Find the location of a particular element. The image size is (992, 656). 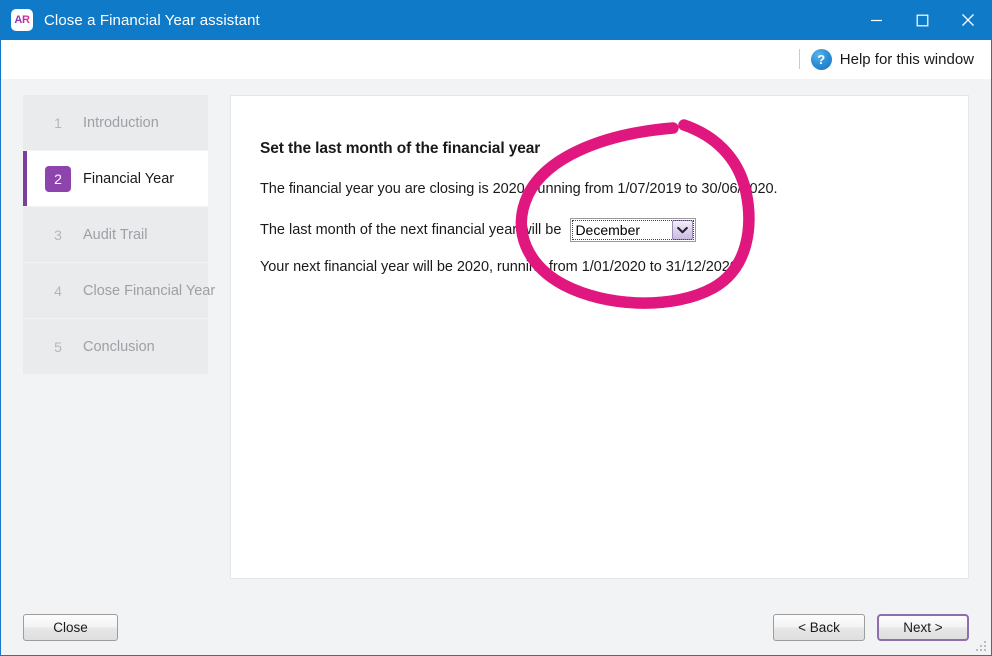

window-title: Close a Financial Year assistant is located at coordinates (152, 20).